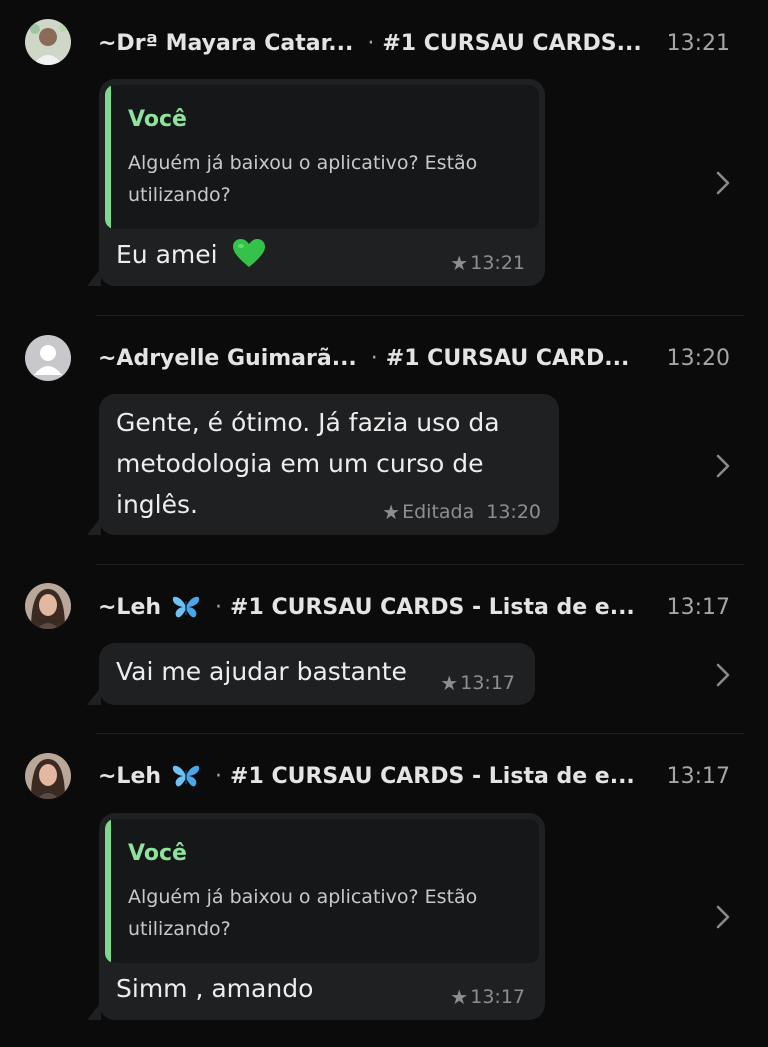 The width and height of the screenshot is (768, 1047). What do you see at coordinates (698, 358) in the screenshot?
I see `message-time: 13:20` at bounding box center [698, 358].